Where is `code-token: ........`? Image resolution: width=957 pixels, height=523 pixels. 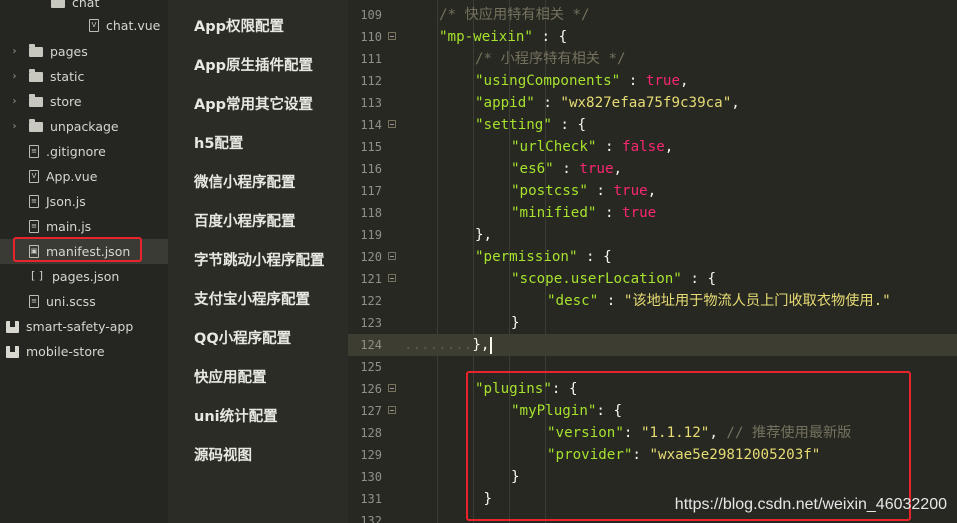
code-token: ........ is located at coordinates (438, 345).